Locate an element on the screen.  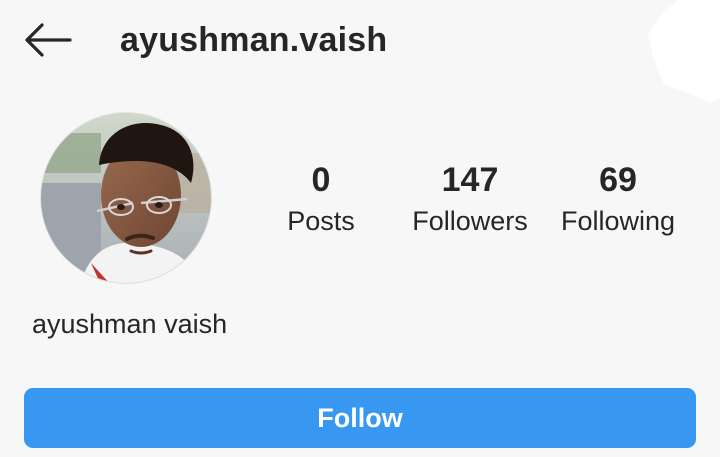
following-count: 69 is located at coordinates (618, 180).